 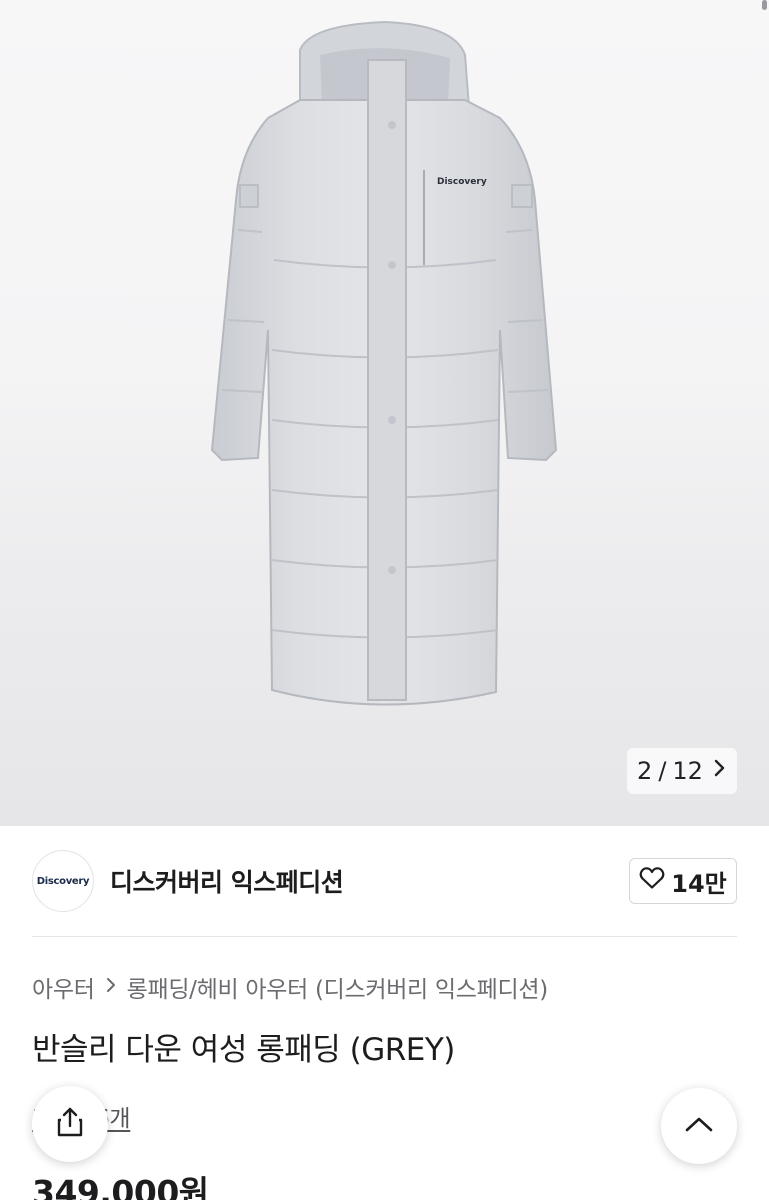 I want to click on share-icon, so click(x=70, y=1124).